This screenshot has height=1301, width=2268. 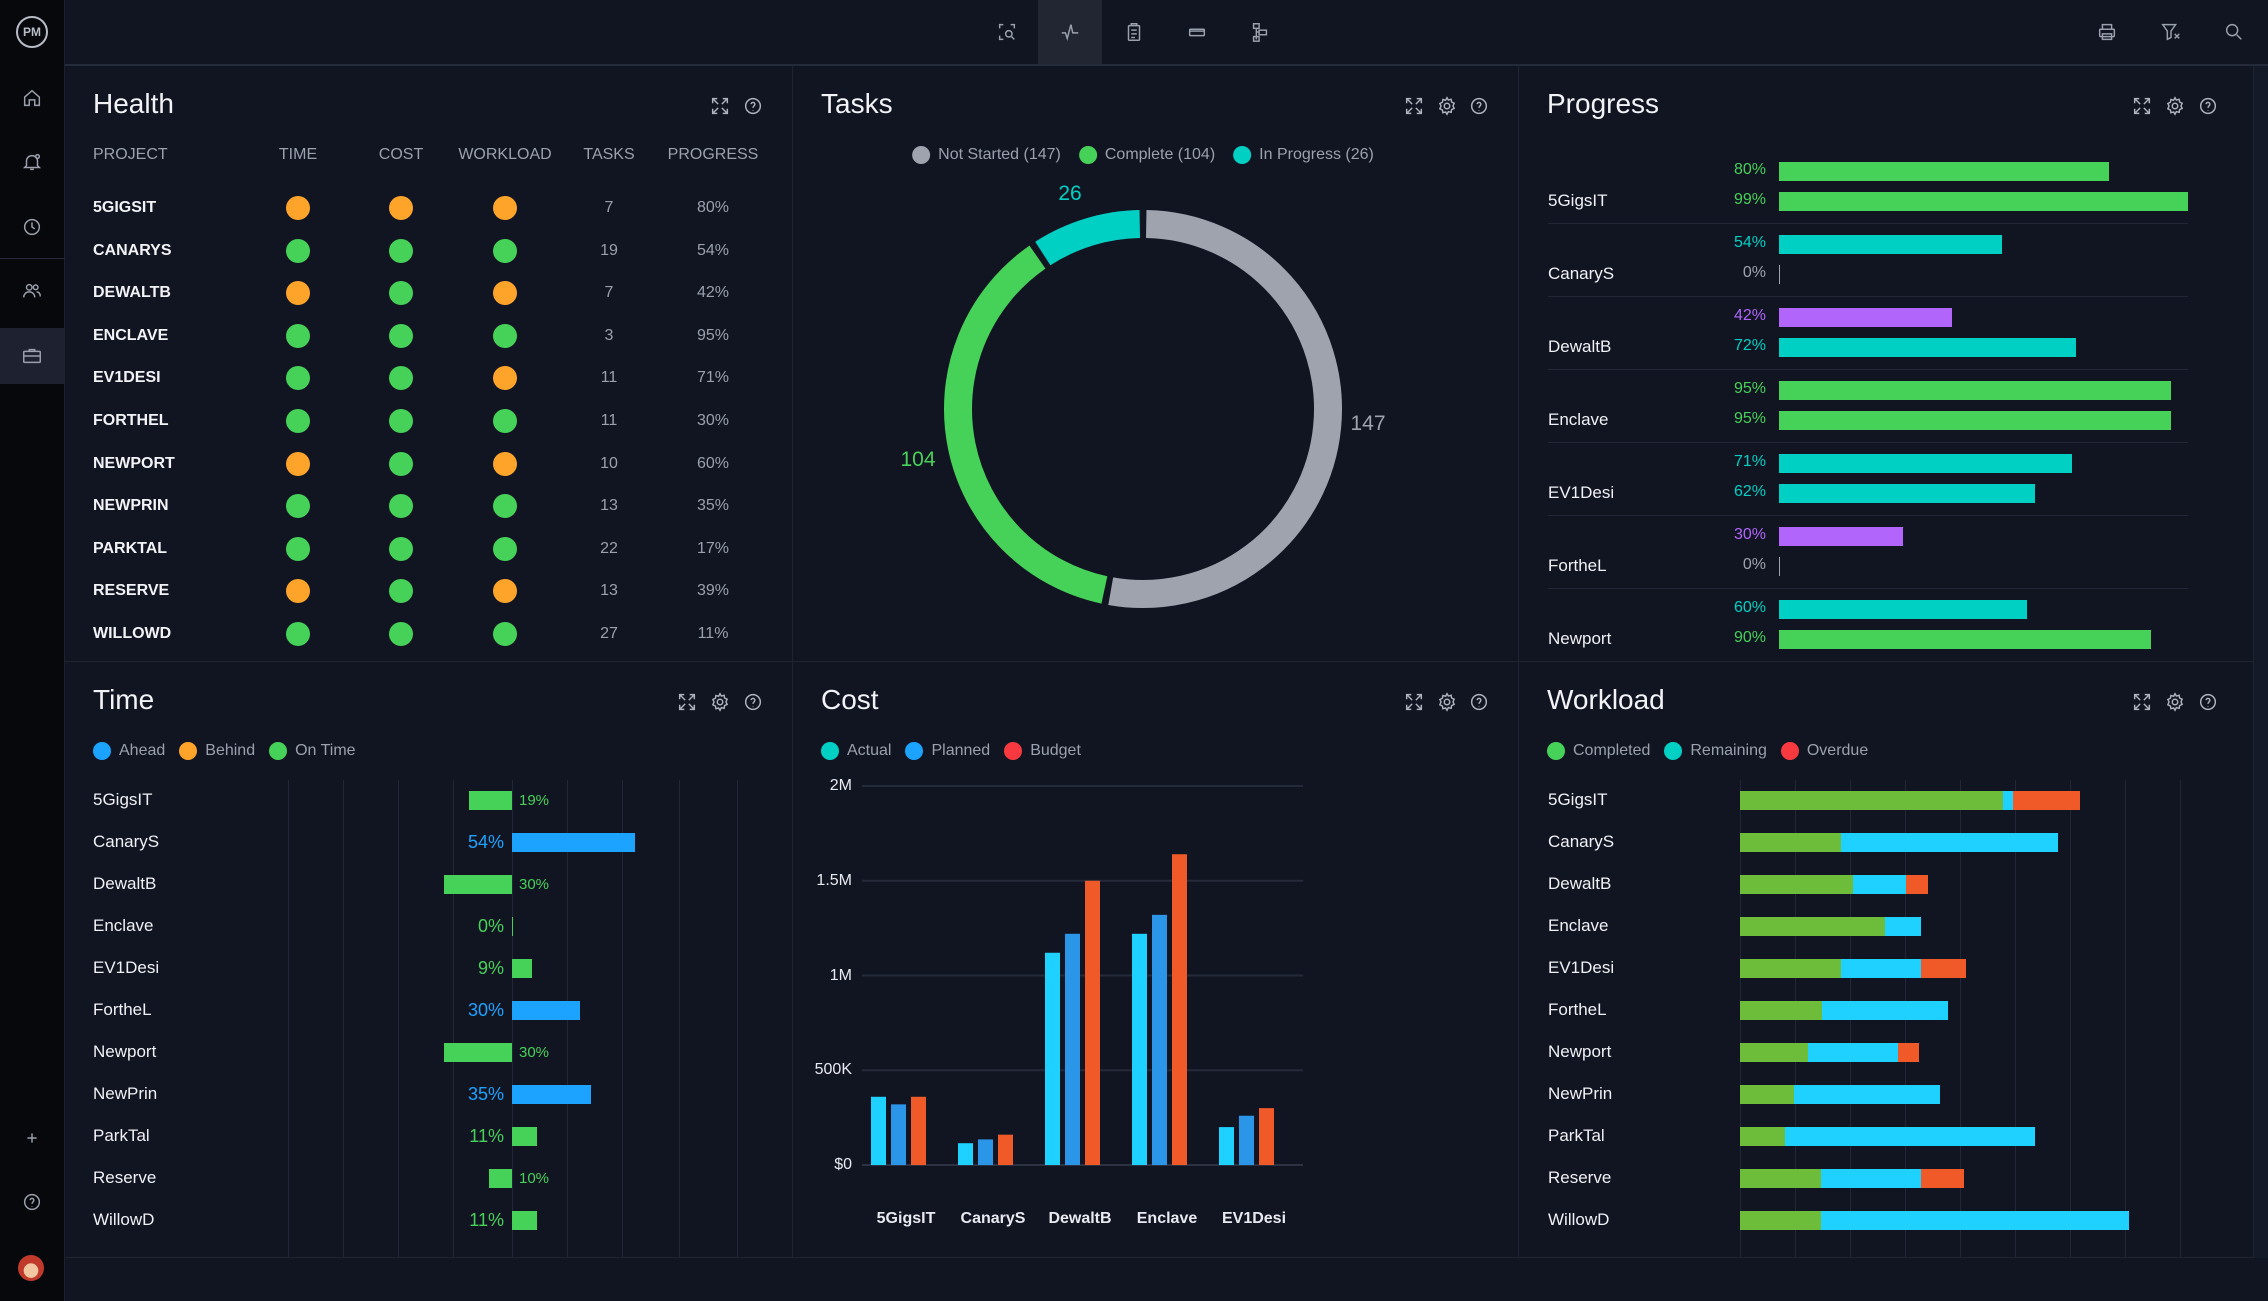 I want to click on minus-box-icon, so click(x=1197, y=32).